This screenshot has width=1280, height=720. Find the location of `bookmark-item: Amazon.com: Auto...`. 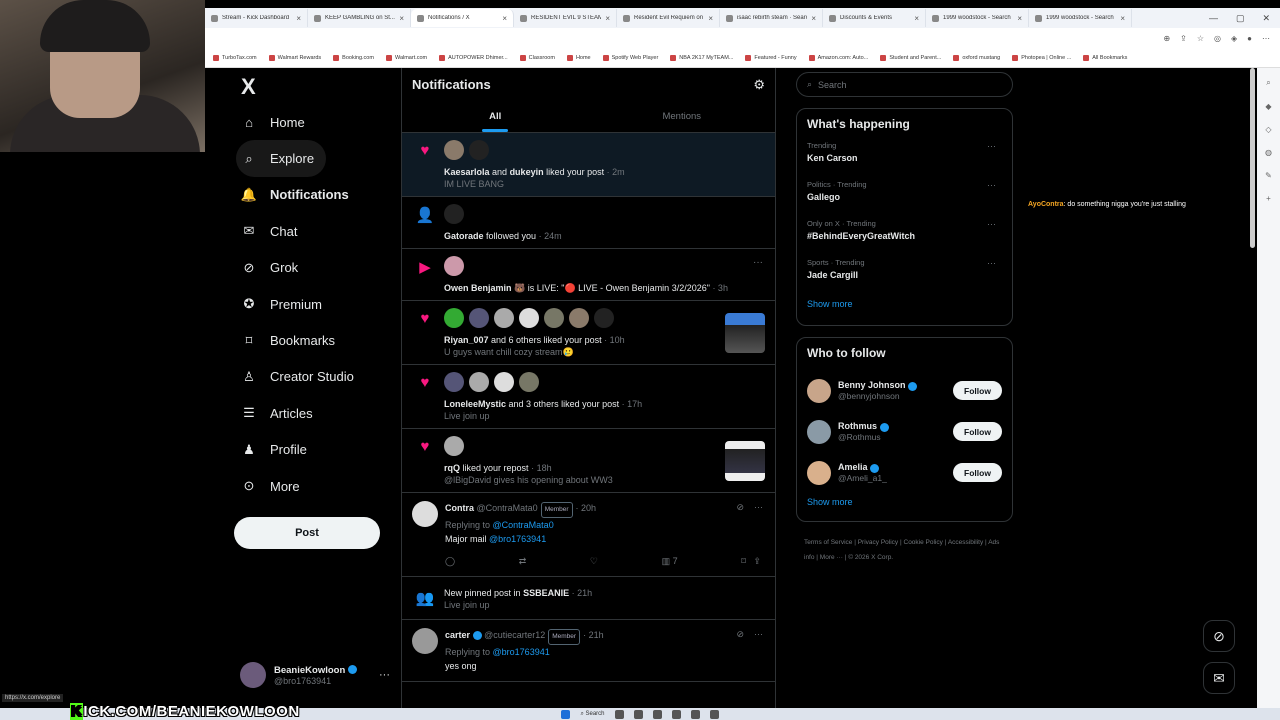

bookmark-item: Amazon.com: Auto... is located at coordinates (838, 57).